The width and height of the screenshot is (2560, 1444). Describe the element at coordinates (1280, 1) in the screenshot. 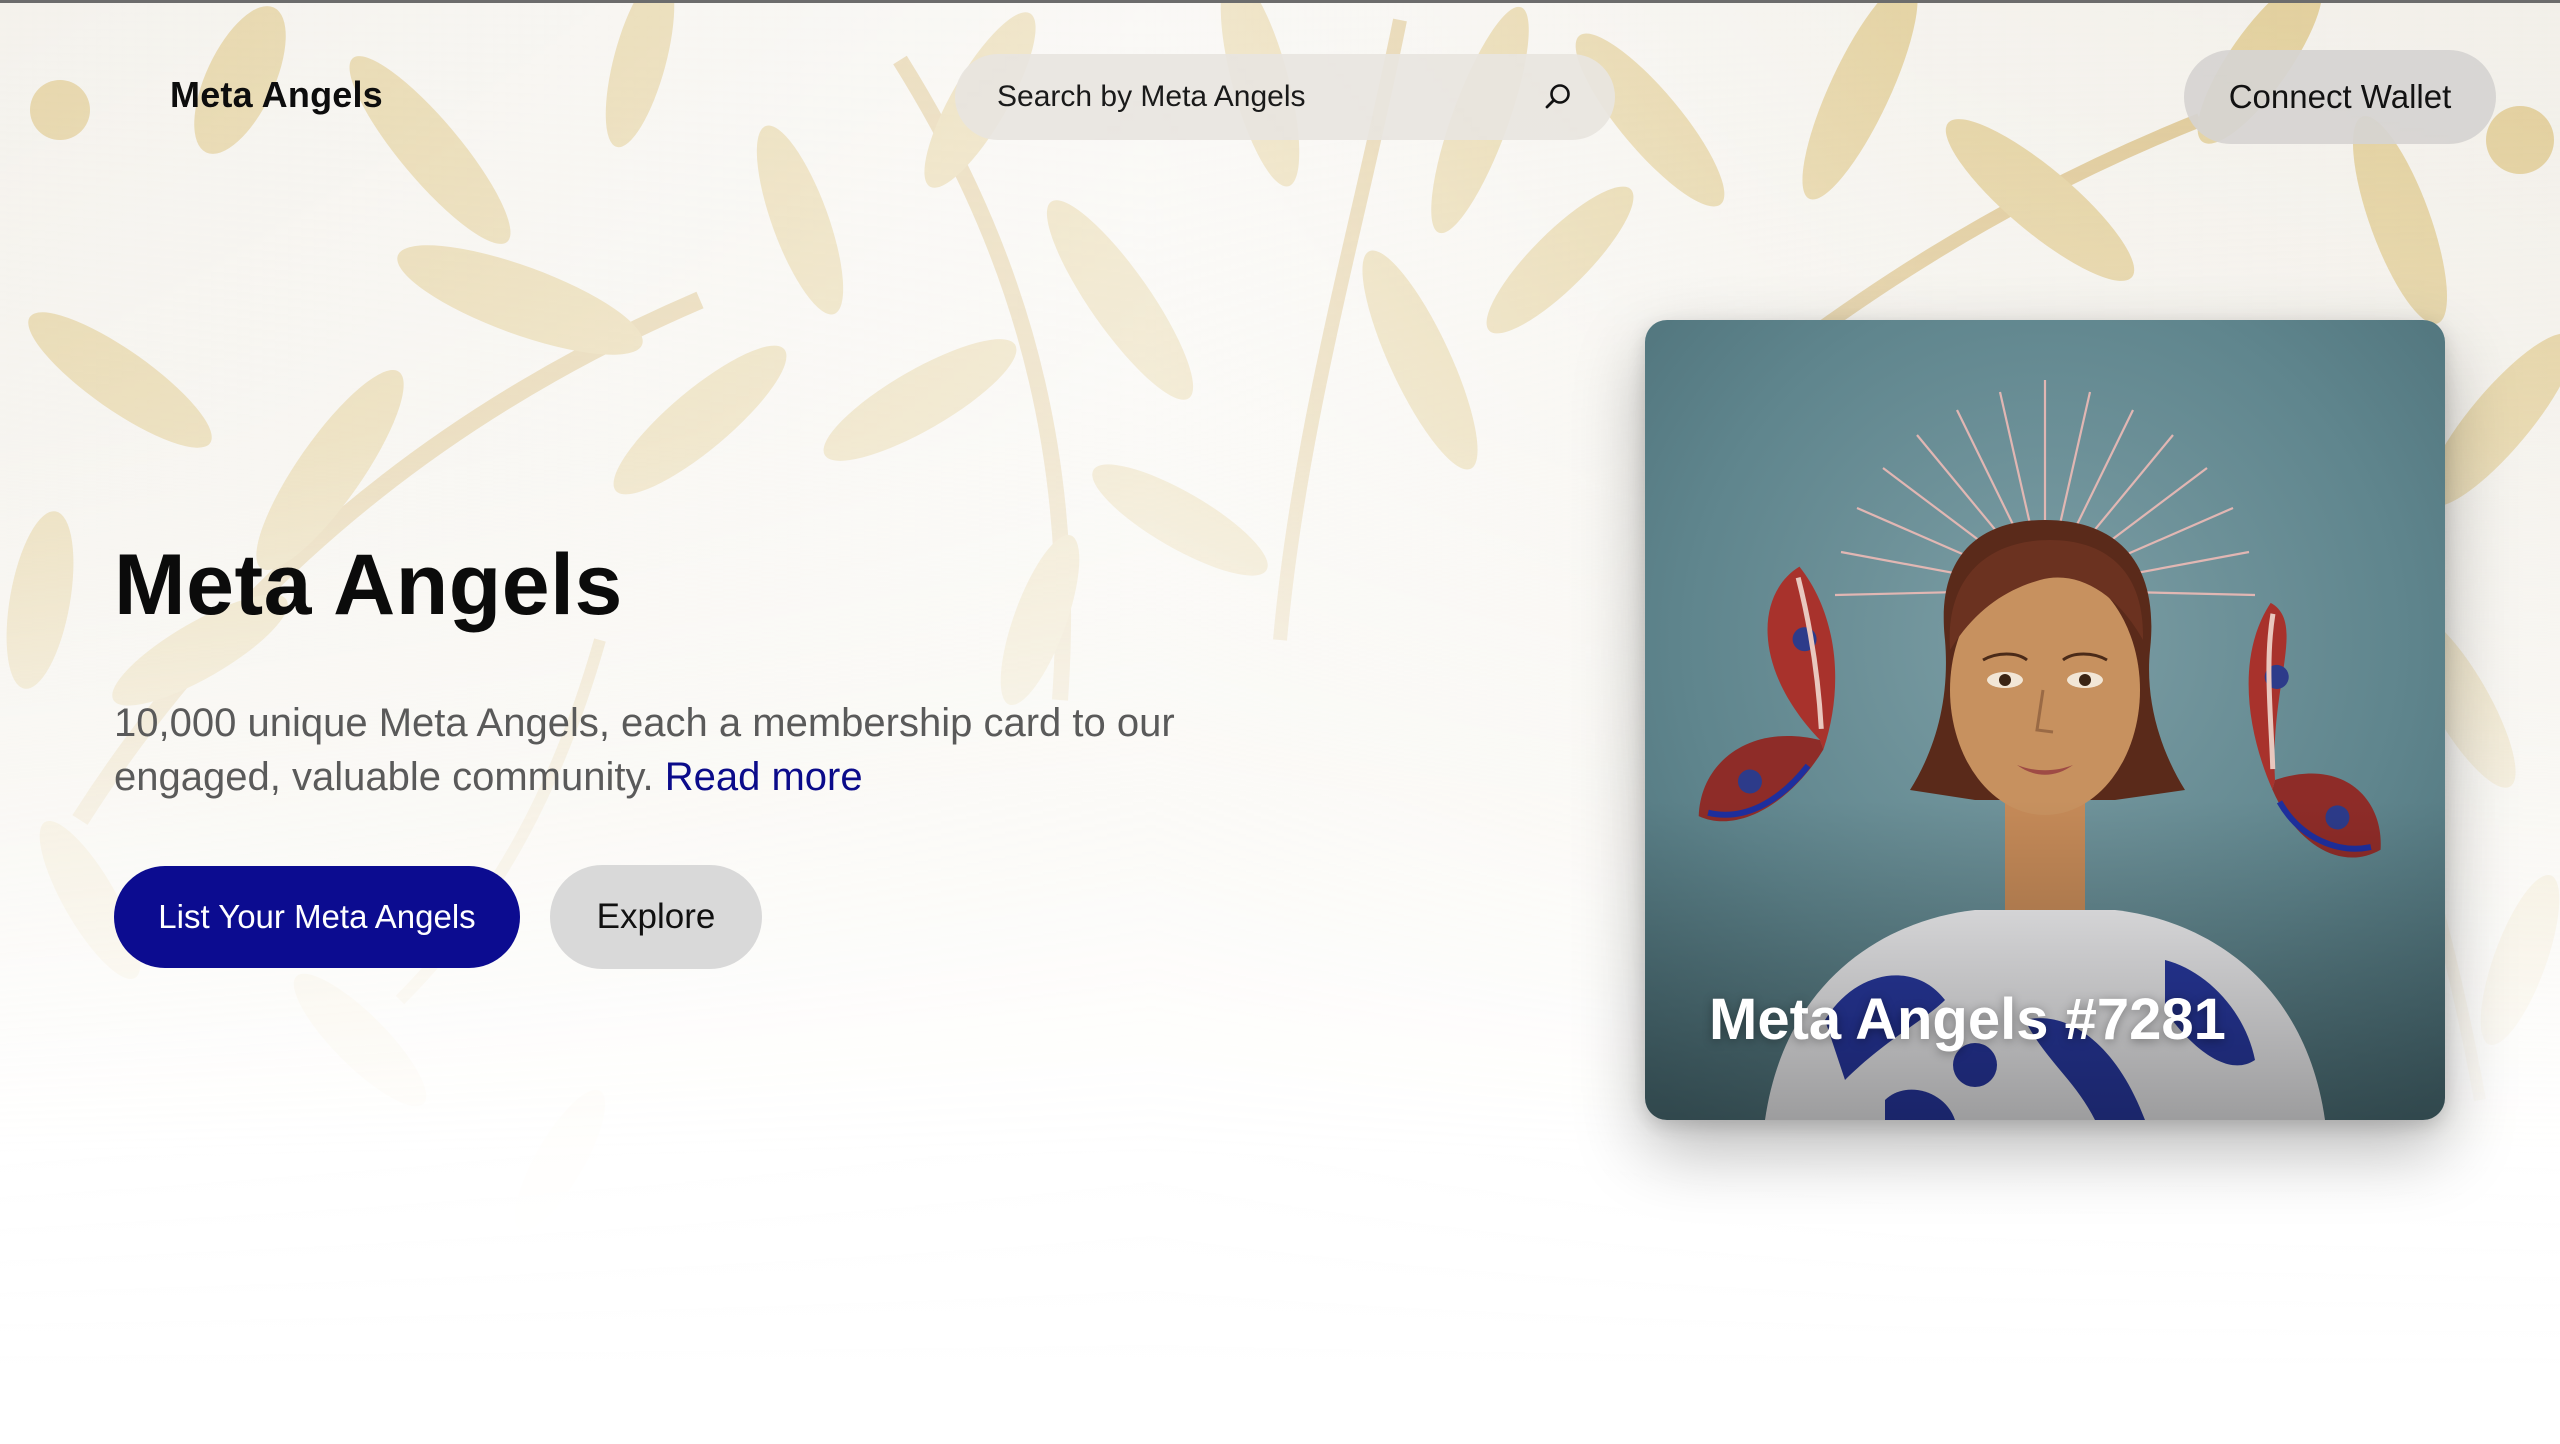

I see `top-border` at that location.